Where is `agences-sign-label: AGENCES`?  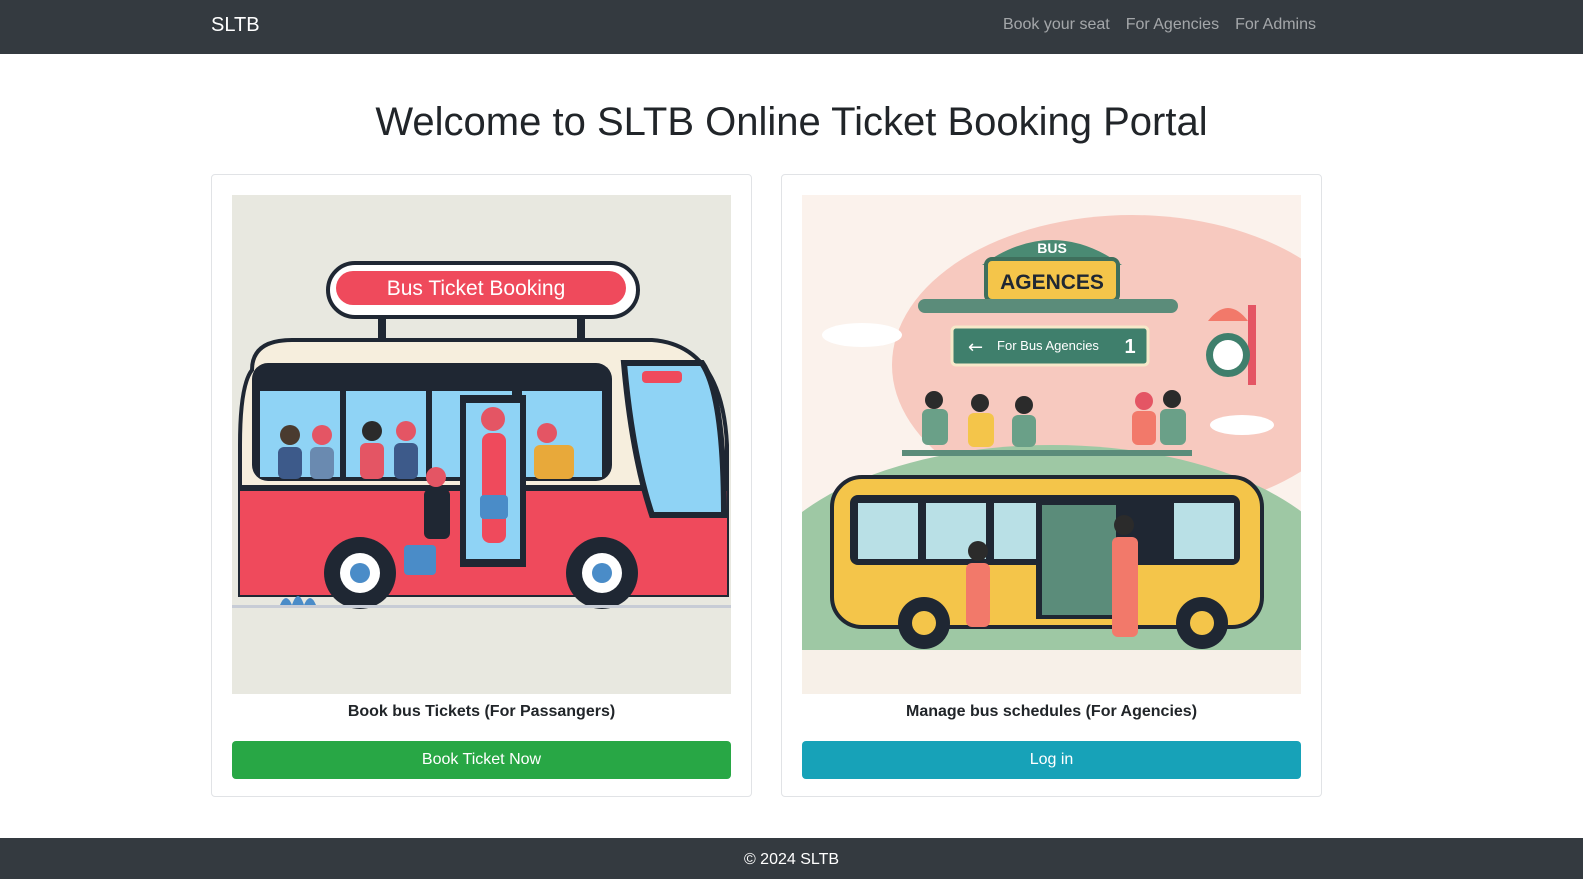 agences-sign-label: AGENCES is located at coordinates (1052, 282).